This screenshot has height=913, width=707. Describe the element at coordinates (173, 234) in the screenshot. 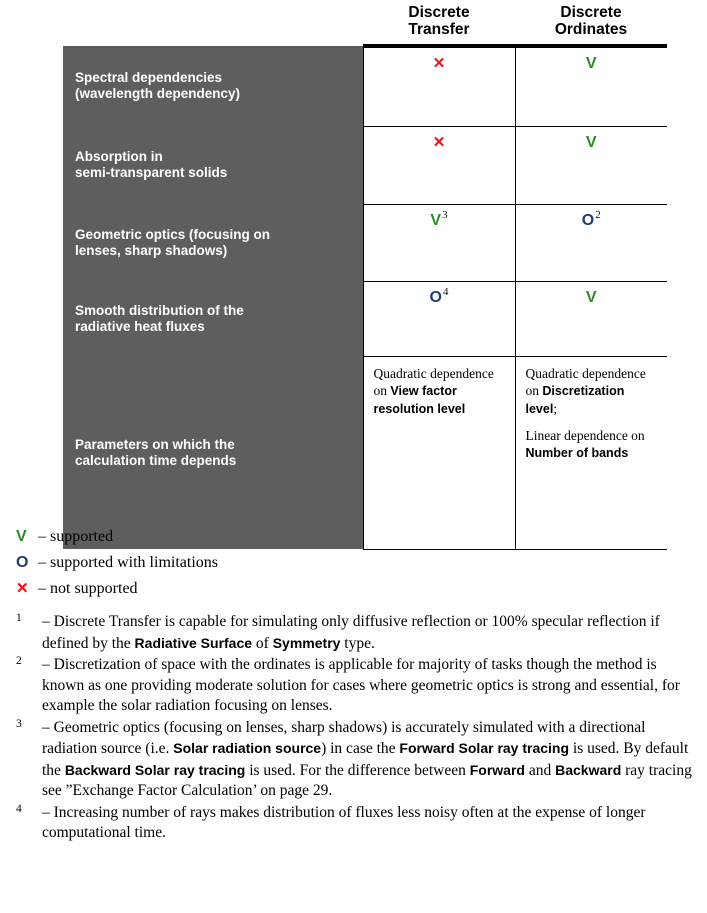

I see `row-label-line1: Geometric optics (focusing on` at that location.